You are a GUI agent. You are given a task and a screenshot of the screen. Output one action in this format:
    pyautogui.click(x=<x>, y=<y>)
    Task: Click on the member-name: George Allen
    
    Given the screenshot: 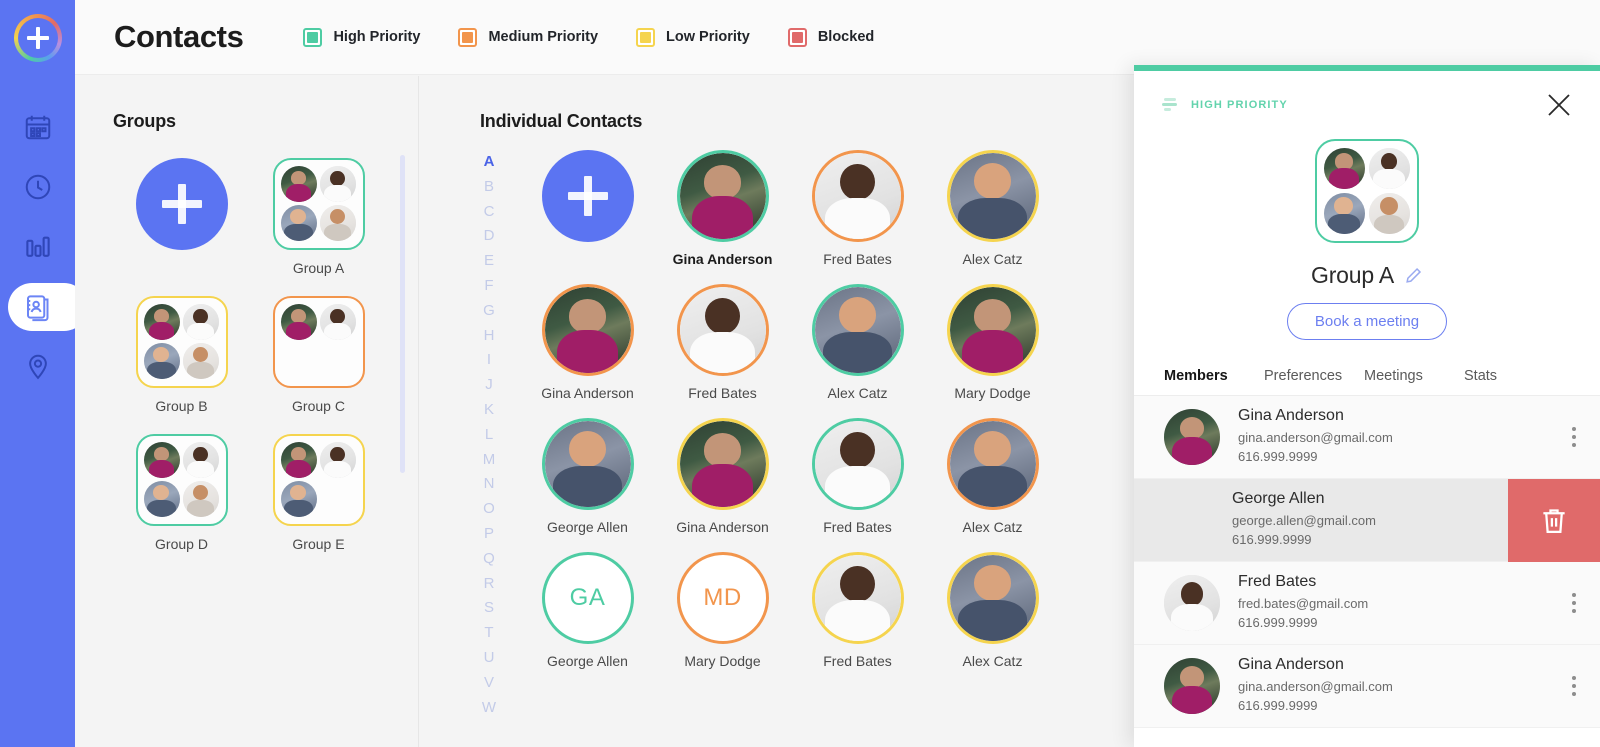 What is the action you would take?
    pyautogui.click(x=1278, y=499)
    